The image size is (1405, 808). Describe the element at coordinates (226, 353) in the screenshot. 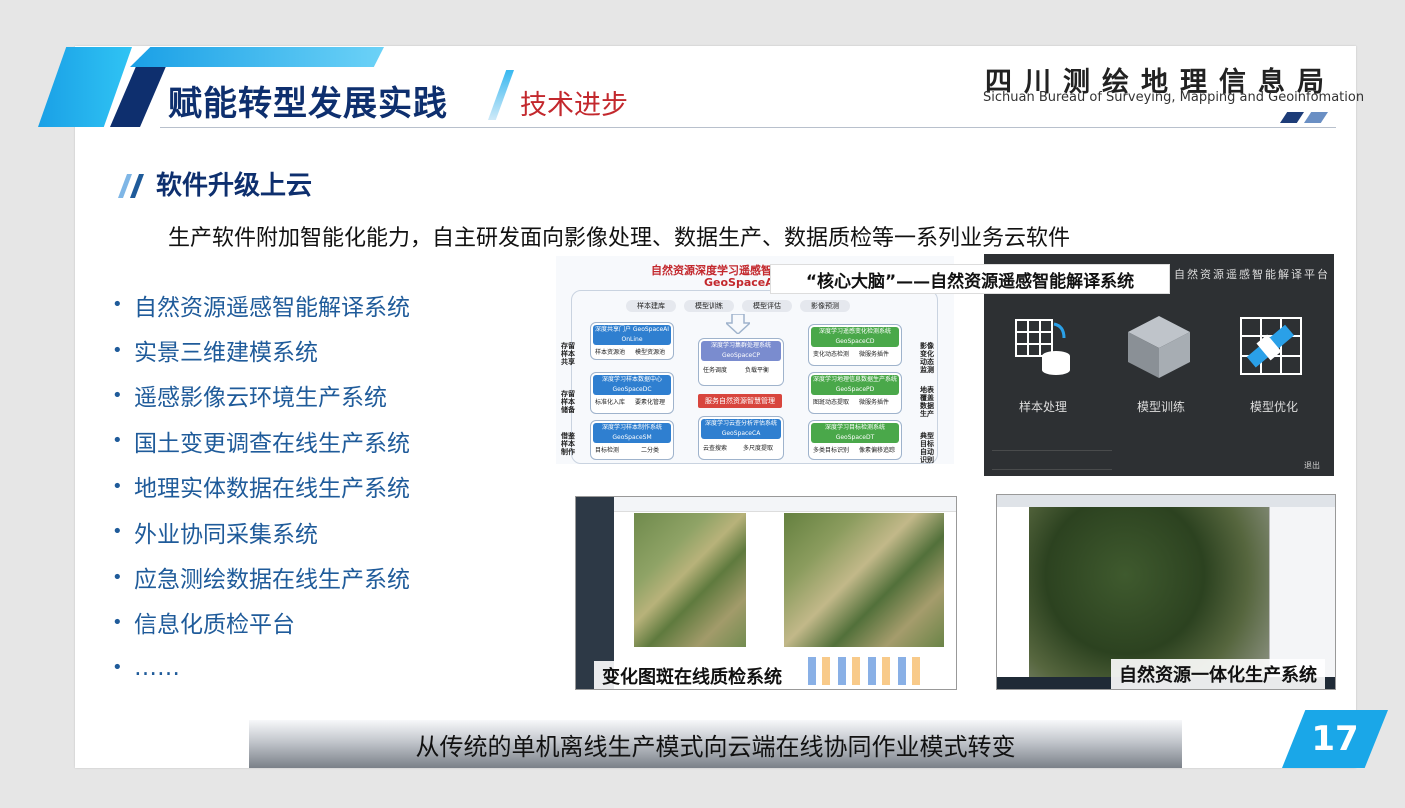

I see `list-item-label: 实景三维建模系统` at that location.